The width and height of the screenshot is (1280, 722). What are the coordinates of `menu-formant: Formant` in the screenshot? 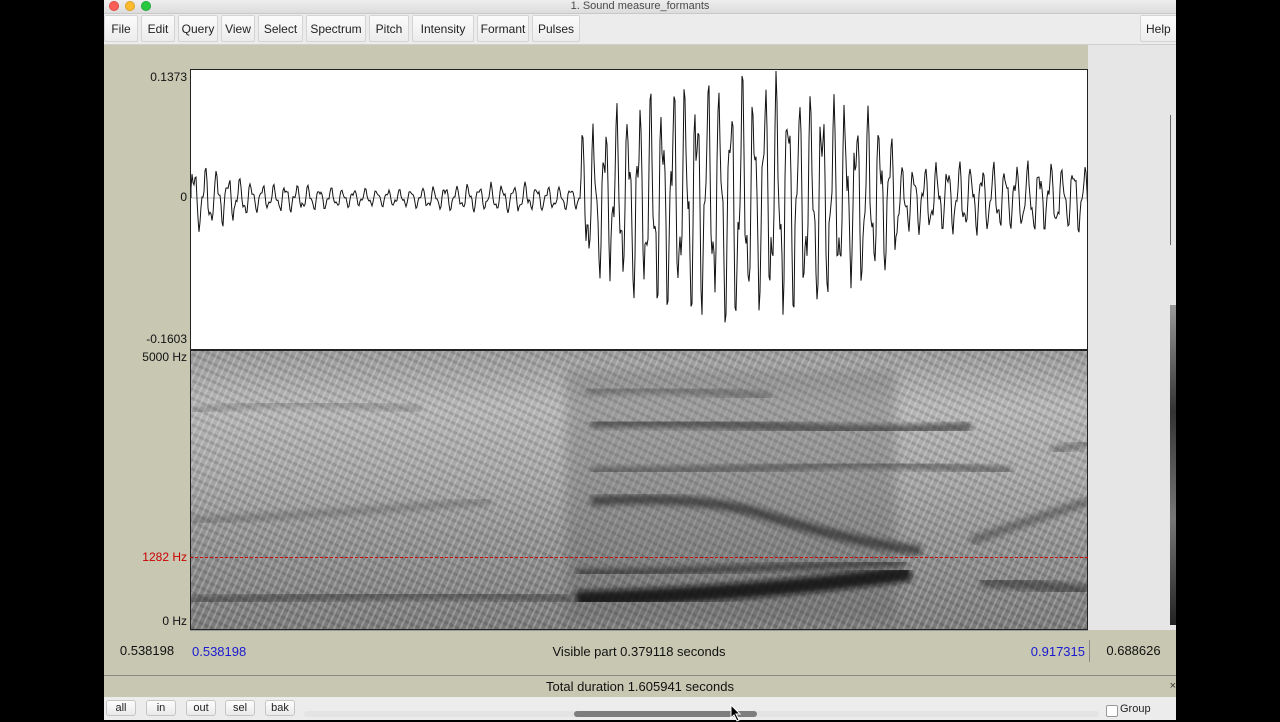 It's located at (503, 28).